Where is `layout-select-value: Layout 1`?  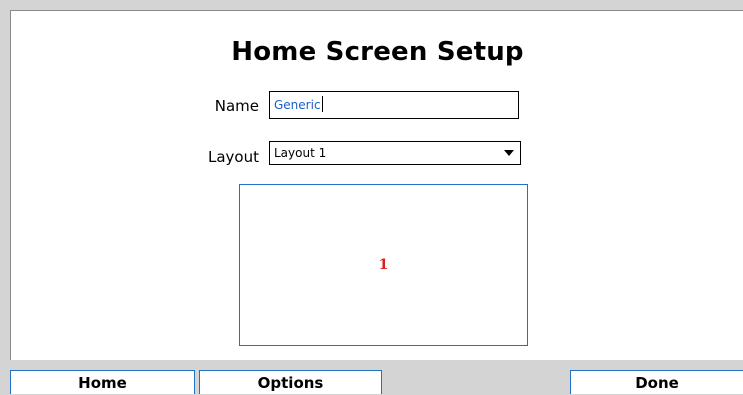
layout-select-value: Layout 1 is located at coordinates (300, 153).